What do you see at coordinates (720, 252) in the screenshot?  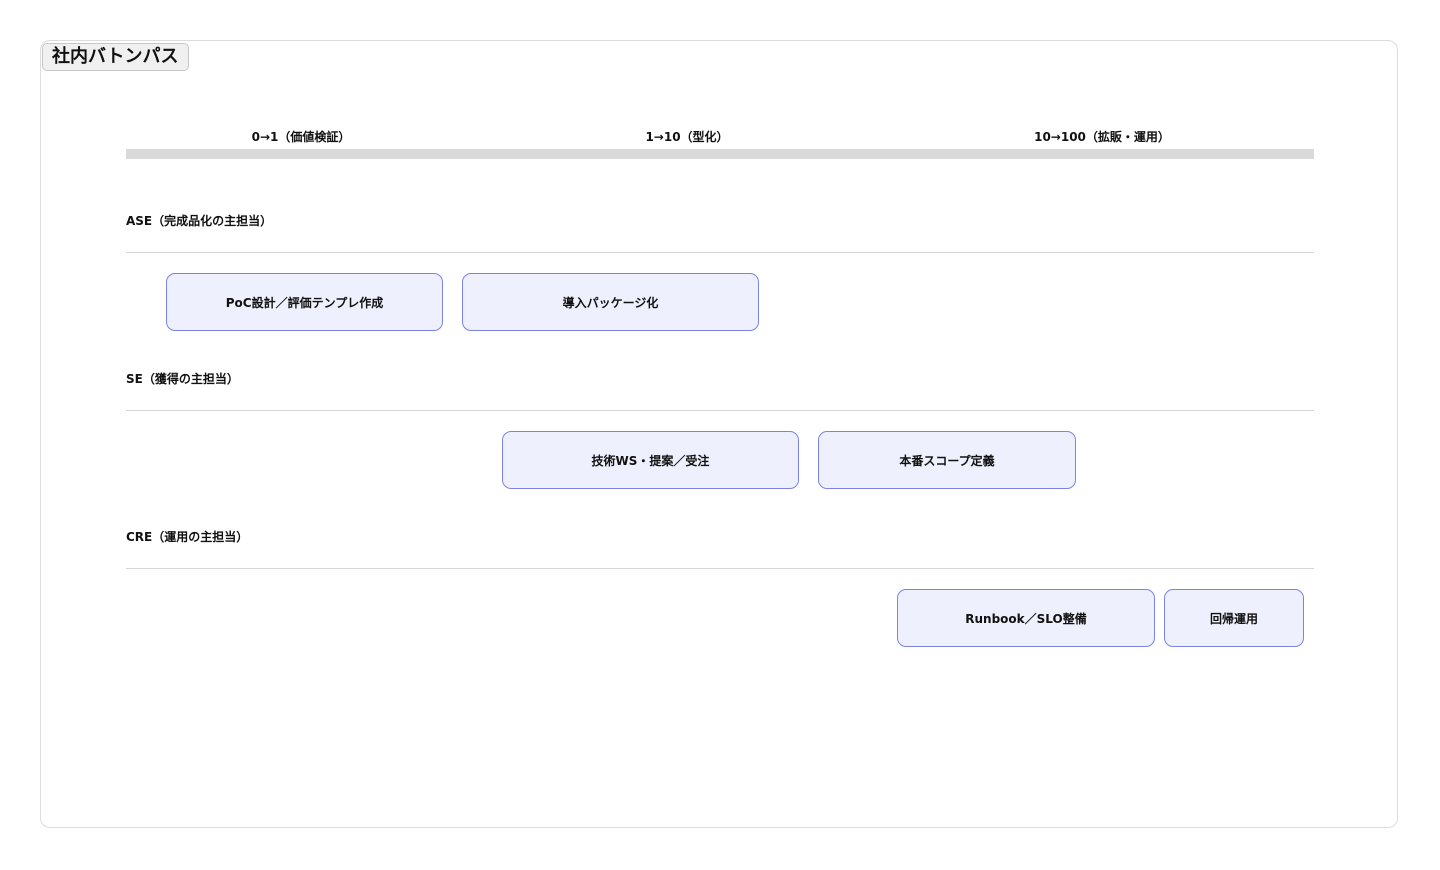 I see `lane-divider-ase` at bounding box center [720, 252].